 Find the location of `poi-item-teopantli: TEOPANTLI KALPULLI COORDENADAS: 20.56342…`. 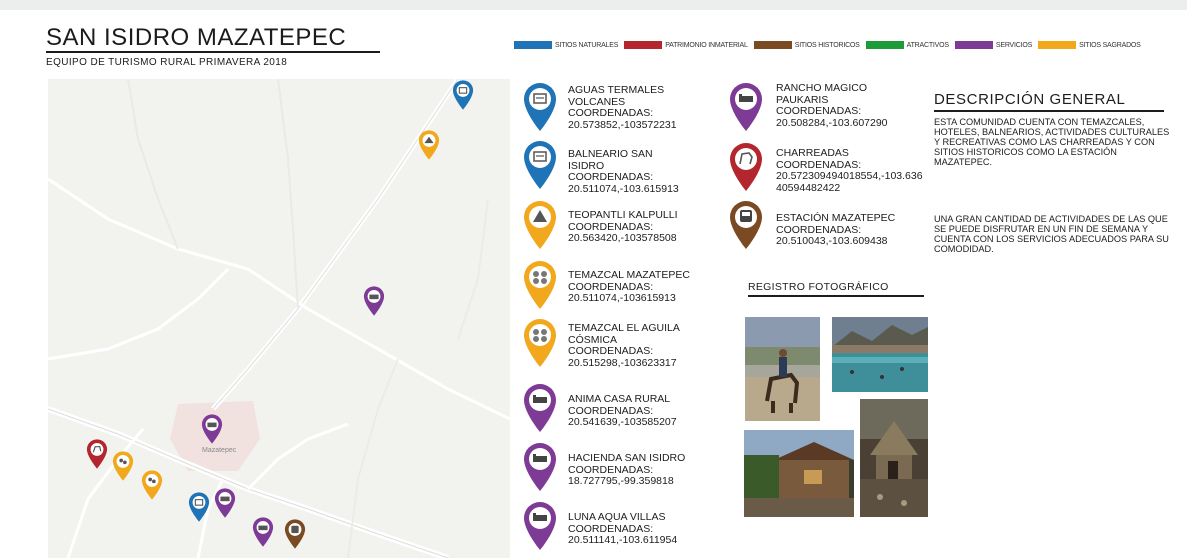

poi-item-teopantli: TEOPANTLI KALPULLI COORDENADAS: 20.56342… is located at coordinates (620, 225).